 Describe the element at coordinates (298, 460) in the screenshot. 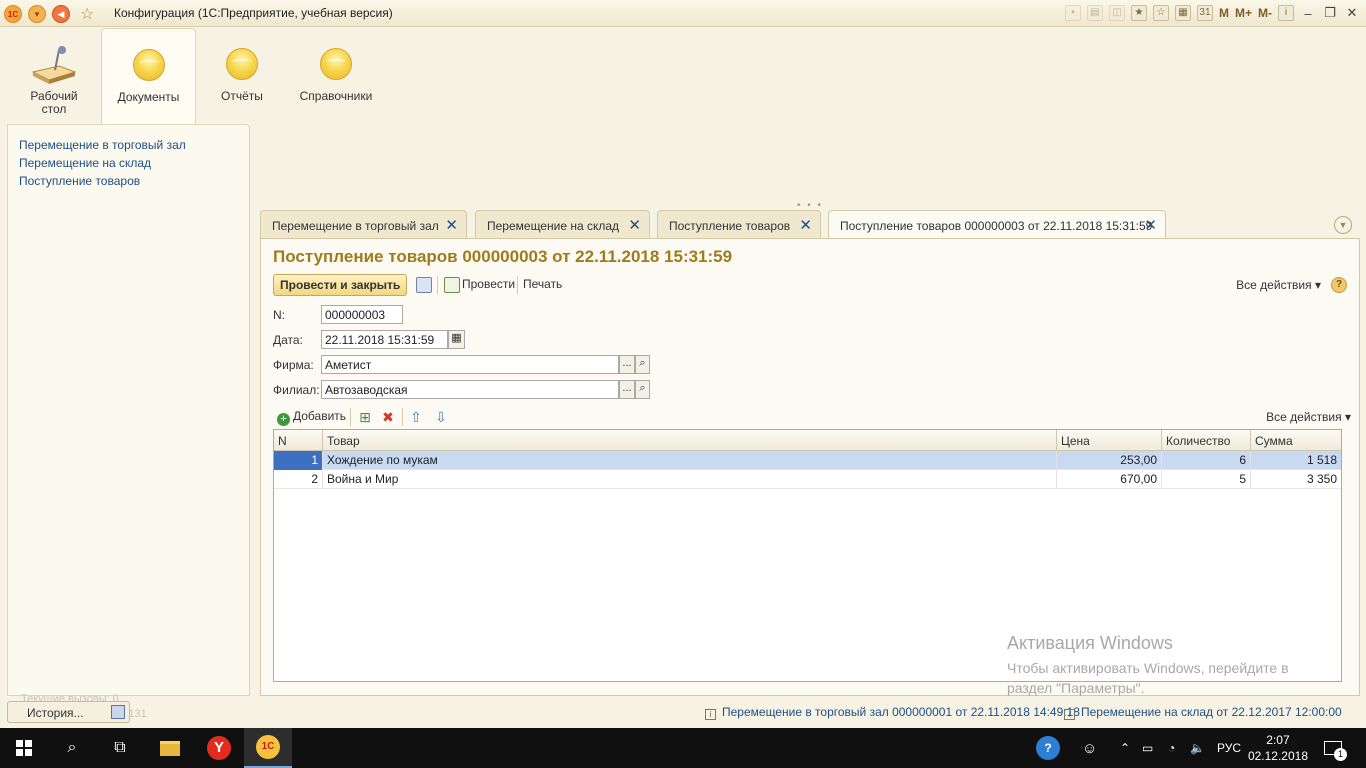

I see `cell-n: 1` at that location.